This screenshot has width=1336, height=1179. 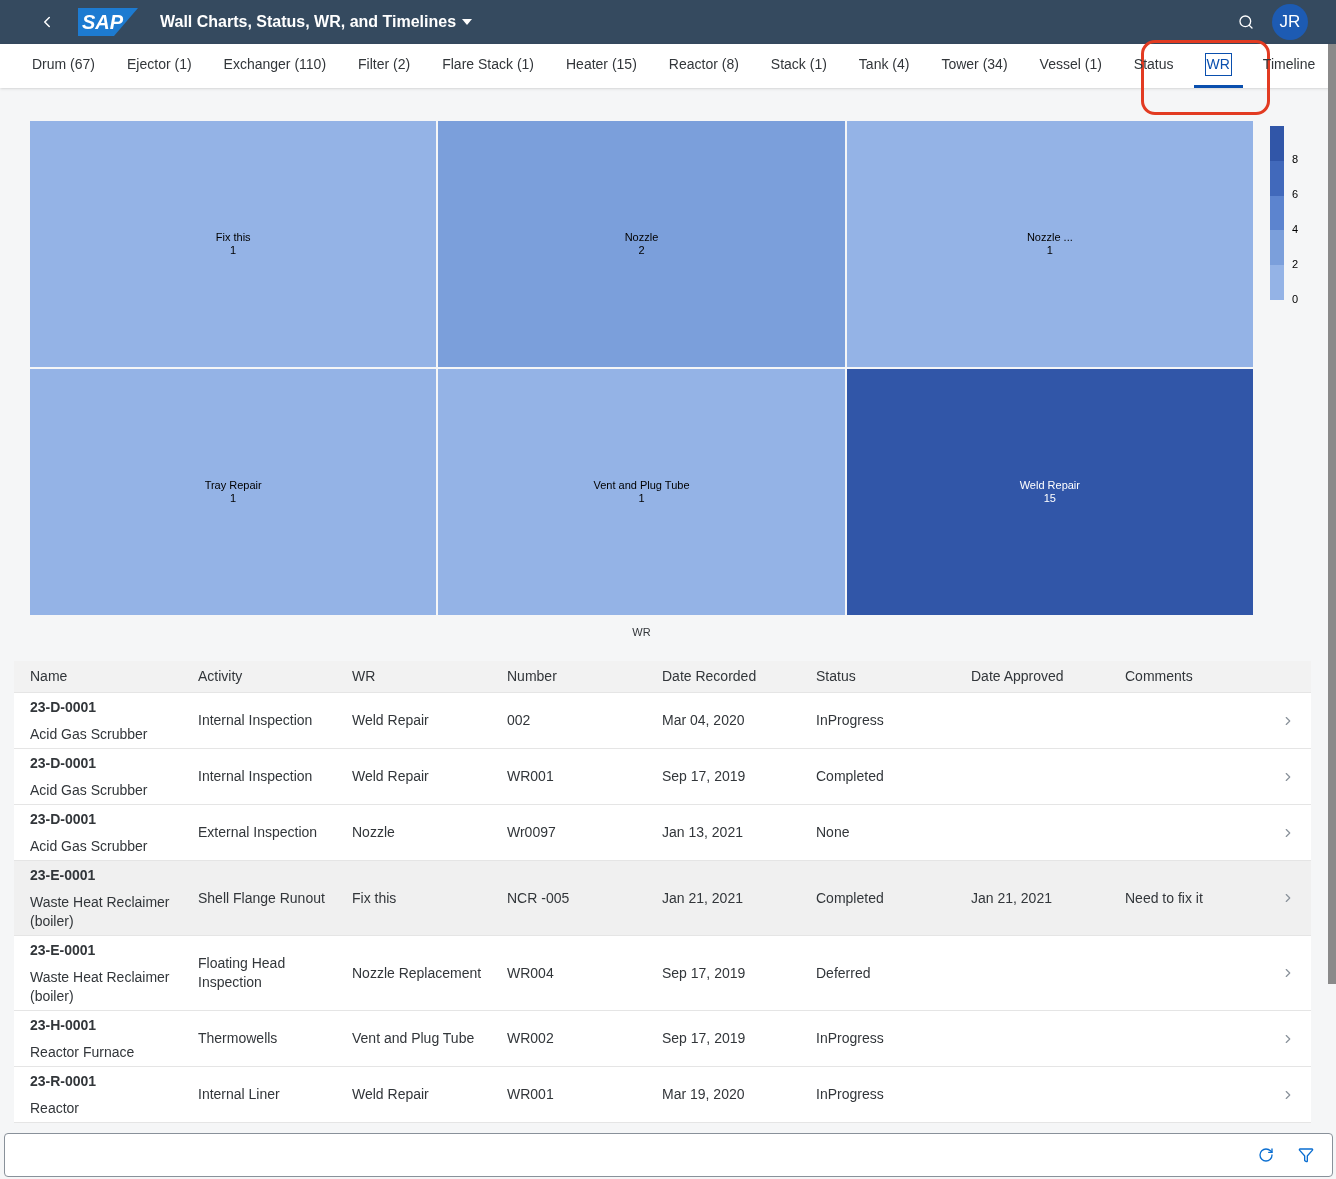 I want to click on table-cell-text: Mar 04, 2020, so click(x=704, y=720).